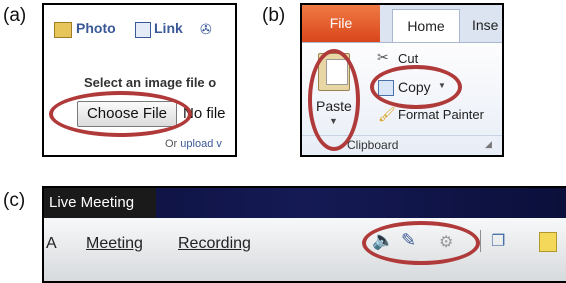  I want to click on upload-link: upload v, so click(201, 144).